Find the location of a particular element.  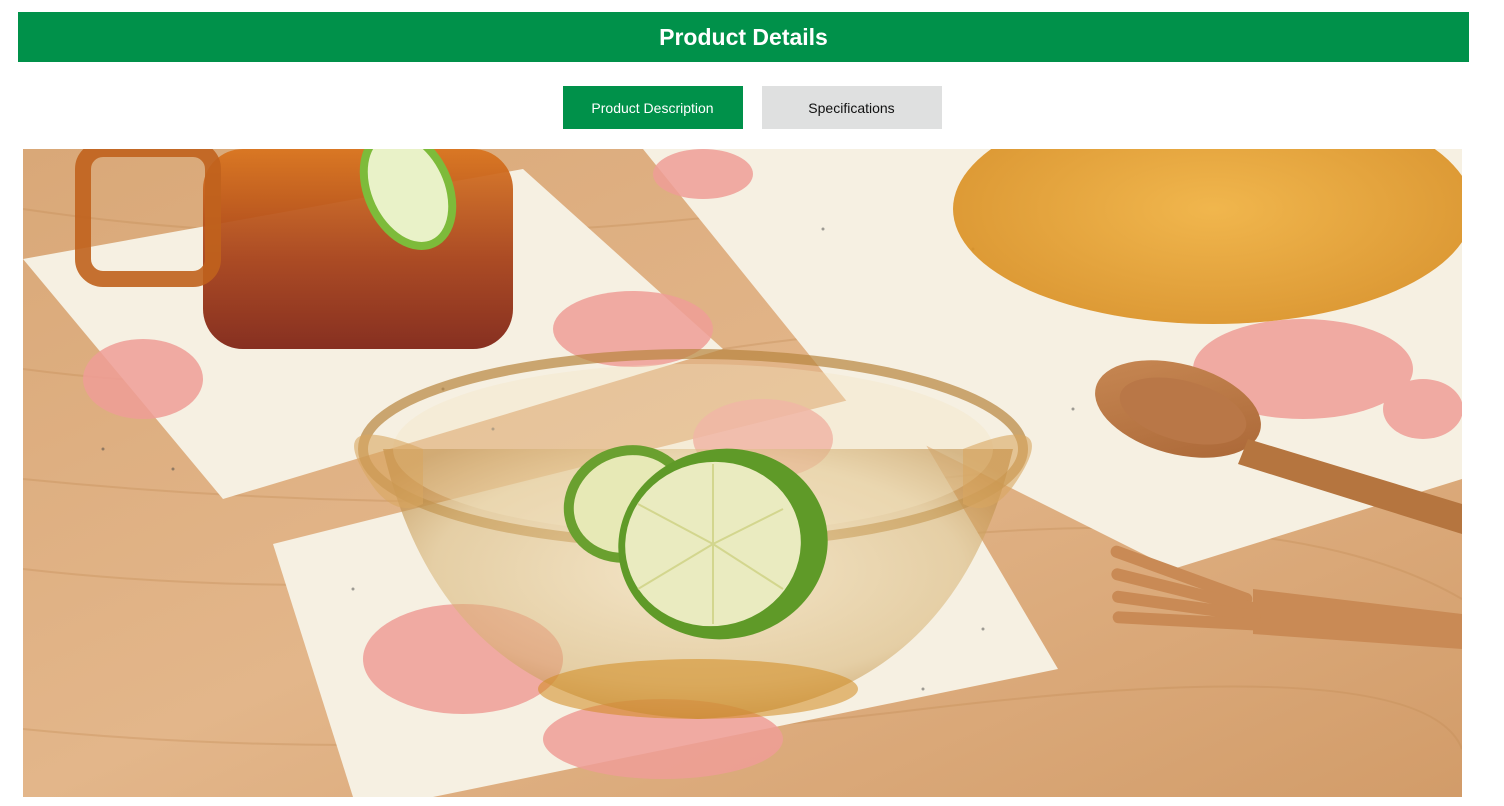

page-title: Product Details is located at coordinates (743, 36).